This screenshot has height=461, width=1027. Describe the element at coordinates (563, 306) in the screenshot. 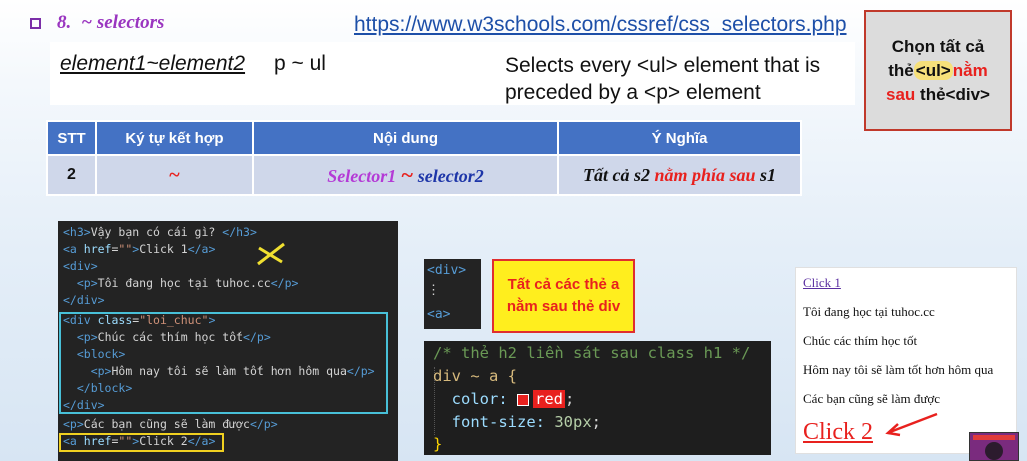

I see `explanation-line-2: nằm sau thẻ div` at that location.